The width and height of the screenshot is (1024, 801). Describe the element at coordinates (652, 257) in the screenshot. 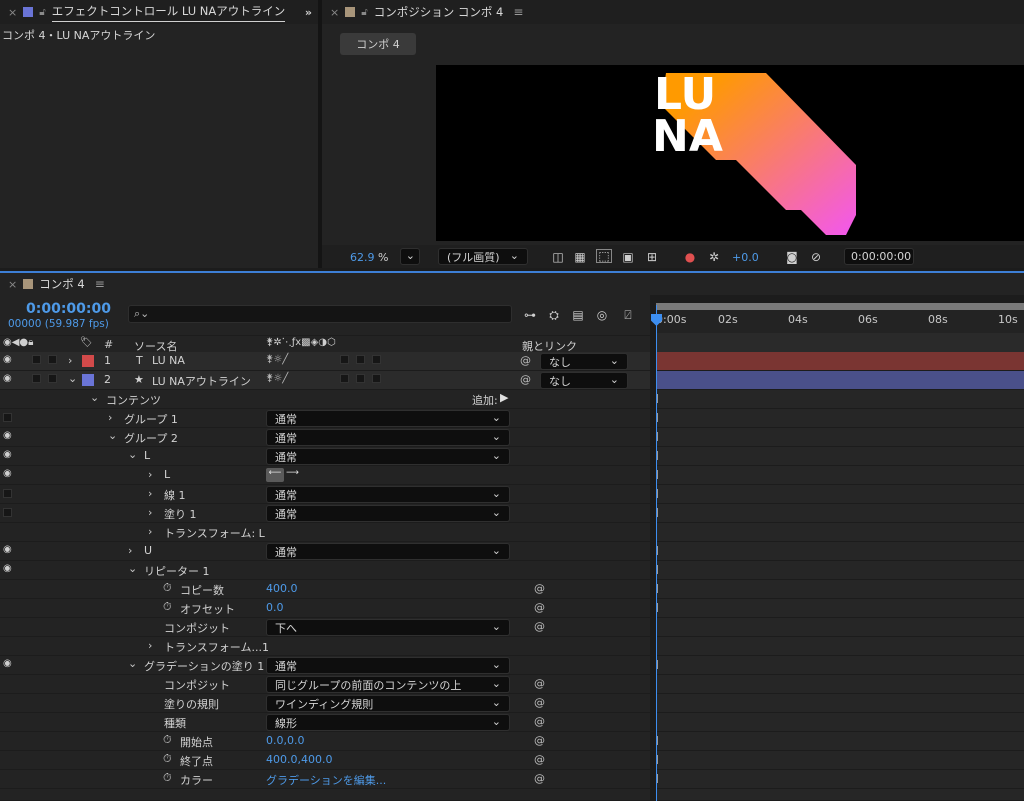

I see `guides-icon: ⊞` at that location.